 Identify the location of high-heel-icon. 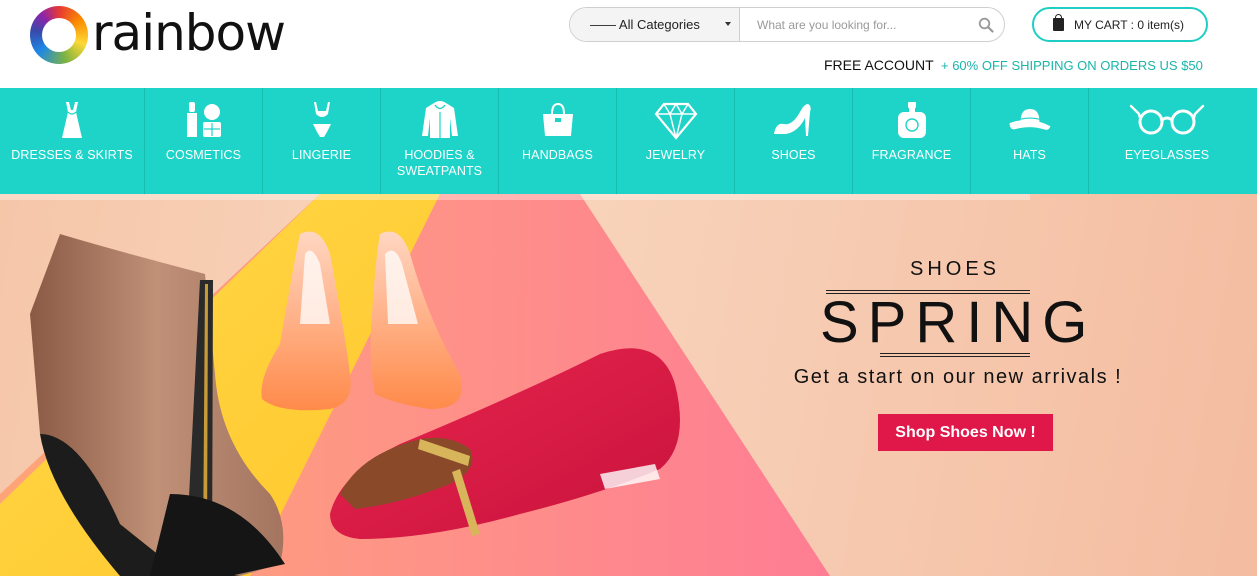
(794, 120).